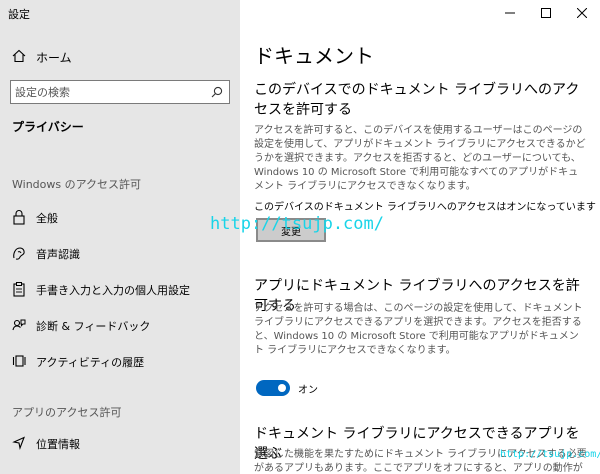 Image resolution: width=600 pixels, height=474 pixels. Describe the element at coordinates (314, 56) in the screenshot. I see `page-title: ドキュメント` at that location.